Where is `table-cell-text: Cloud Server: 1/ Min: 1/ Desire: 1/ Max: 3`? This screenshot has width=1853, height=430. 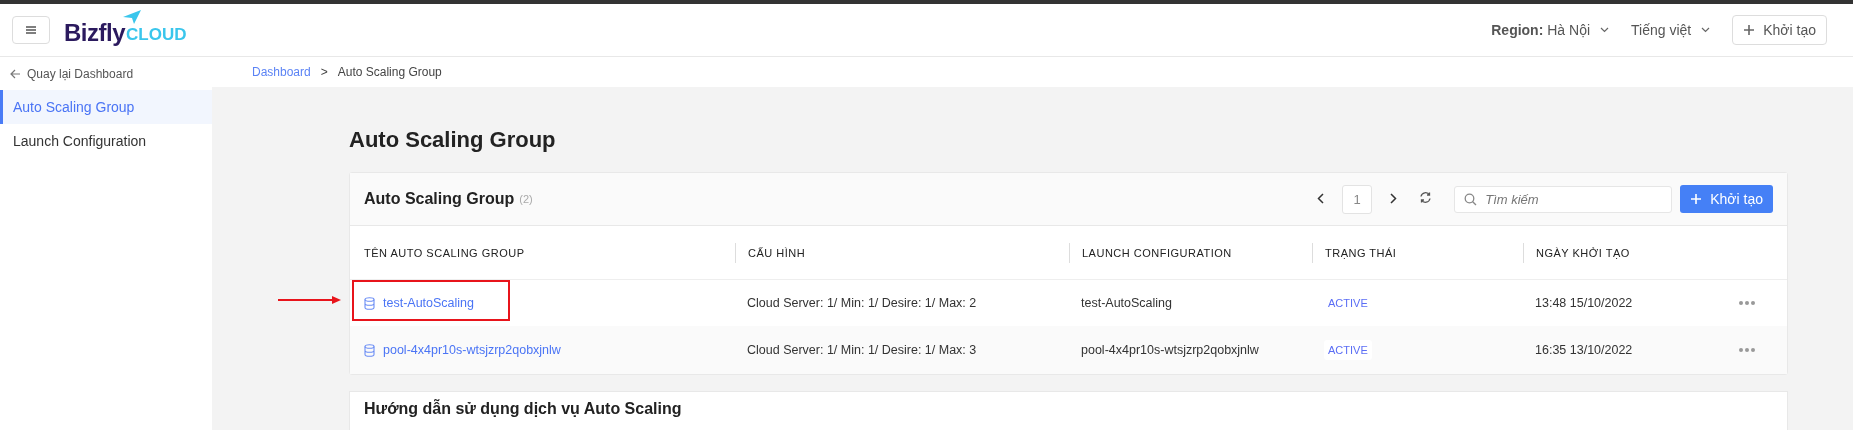 table-cell-text: Cloud Server: 1/ Min: 1/ Desire: 1/ Max: 3 is located at coordinates (862, 350).